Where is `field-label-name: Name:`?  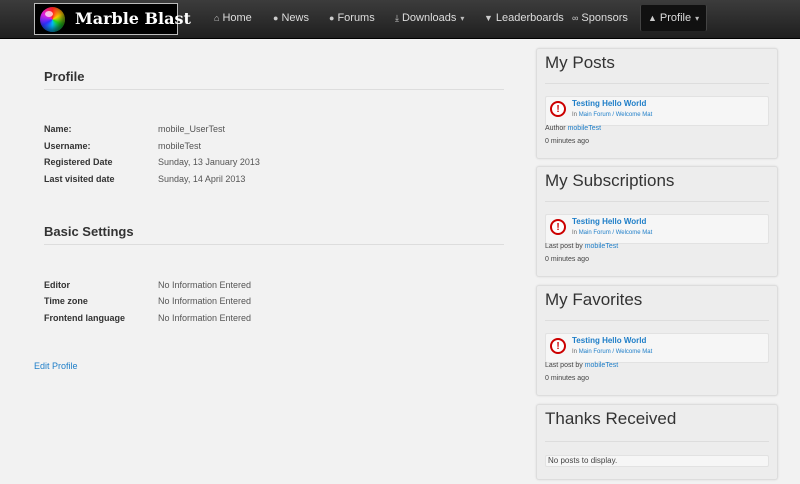 field-label-name: Name: is located at coordinates (58, 129).